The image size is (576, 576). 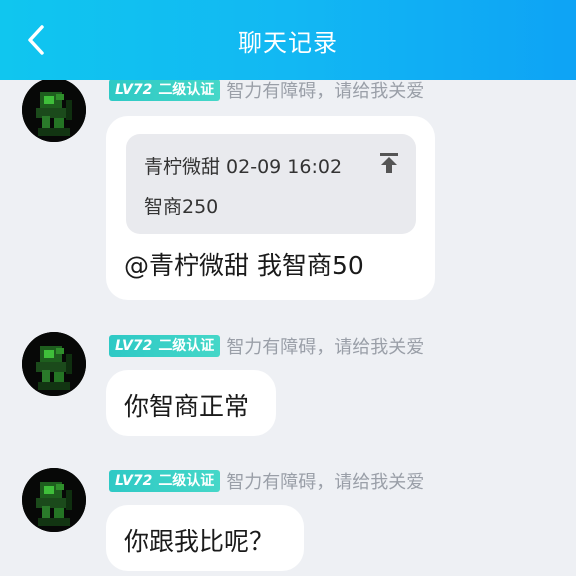 I want to click on back-button-overlay, so click(x=37, y=40).